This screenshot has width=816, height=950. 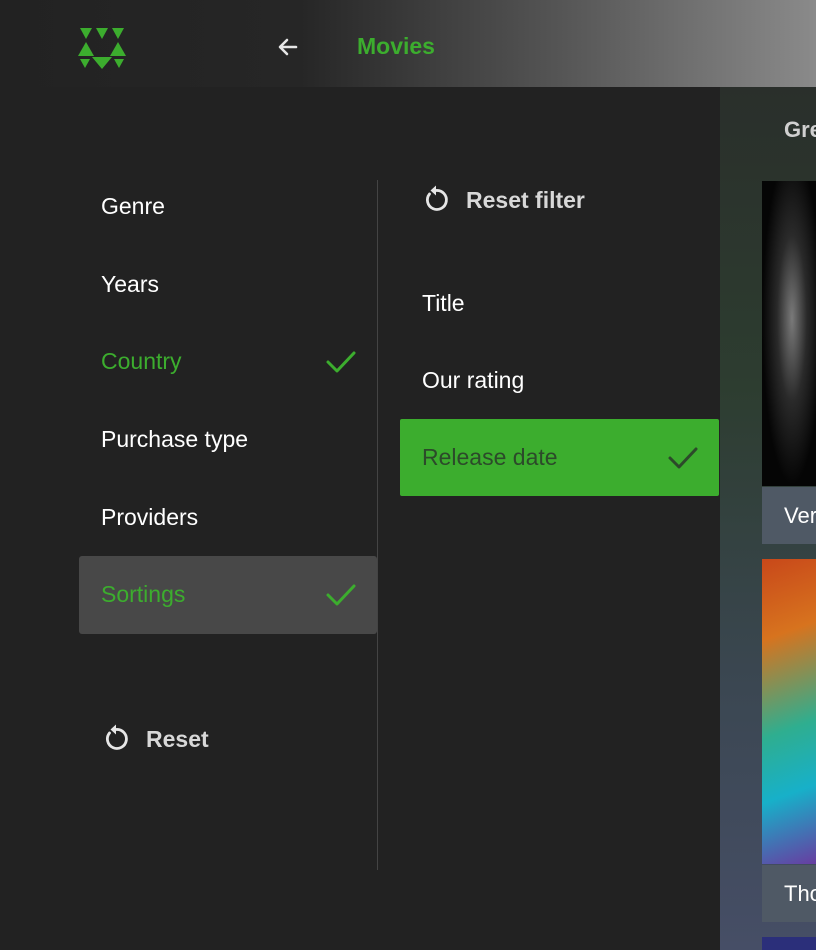 I want to click on page-title: Movies, so click(x=396, y=46).